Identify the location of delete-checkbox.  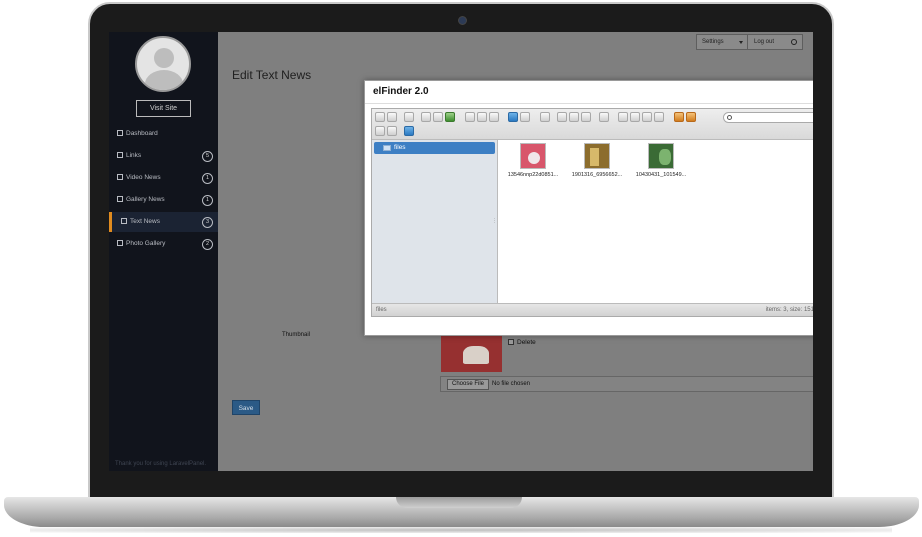
(511, 342).